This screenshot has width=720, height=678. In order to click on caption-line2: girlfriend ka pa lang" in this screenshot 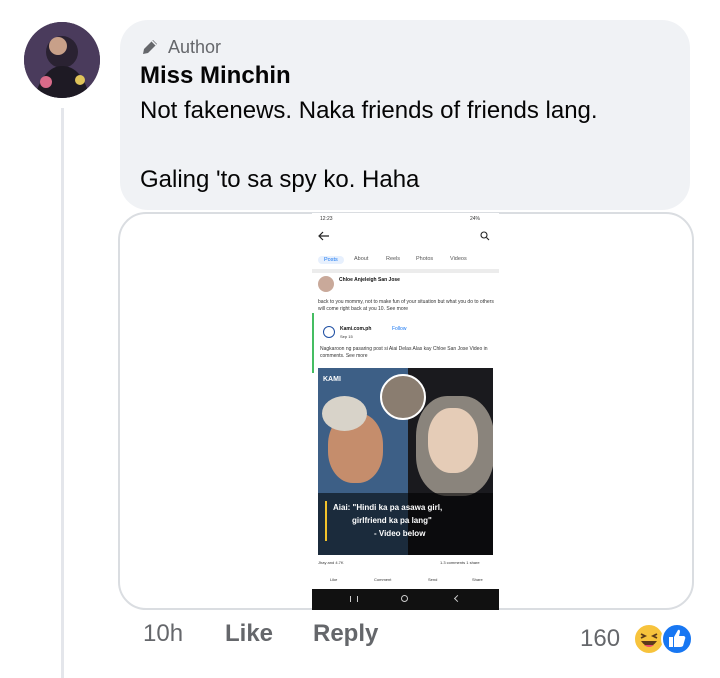, I will do `click(392, 520)`.